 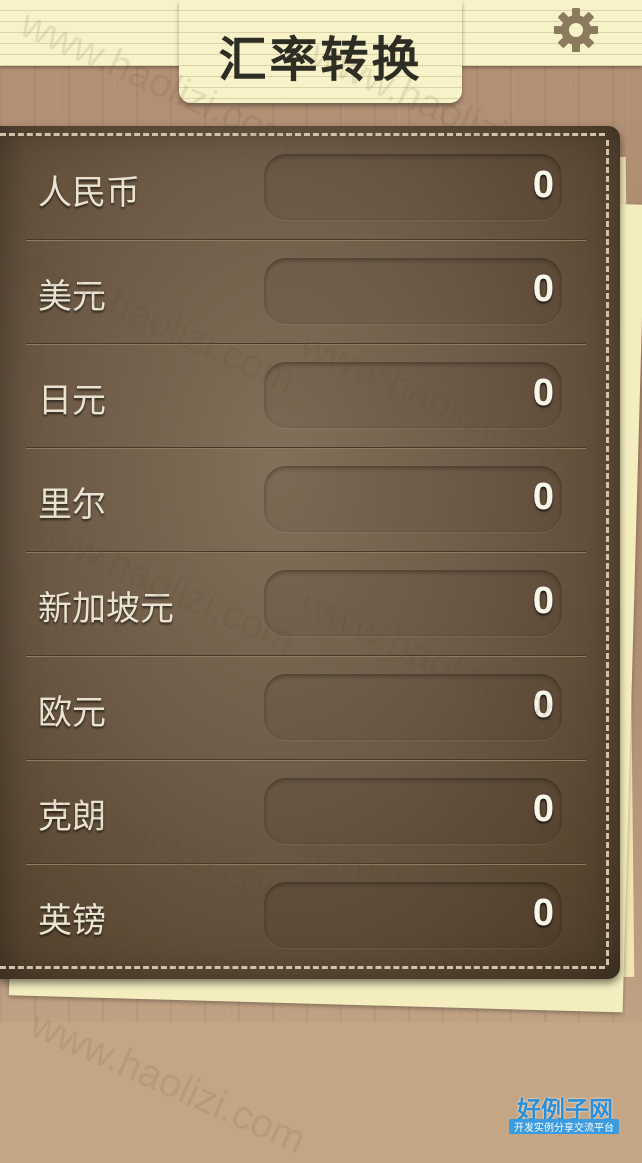 What do you see at coordinates (576, 30) in the screenshot?
I see `gear-icon` at bounding box center [576, 30].